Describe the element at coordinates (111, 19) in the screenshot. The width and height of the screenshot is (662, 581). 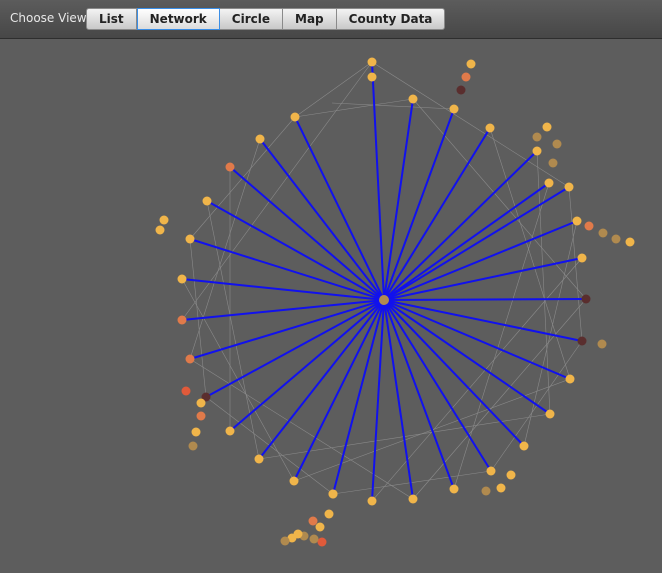
I see `tab-list: List` at that location.